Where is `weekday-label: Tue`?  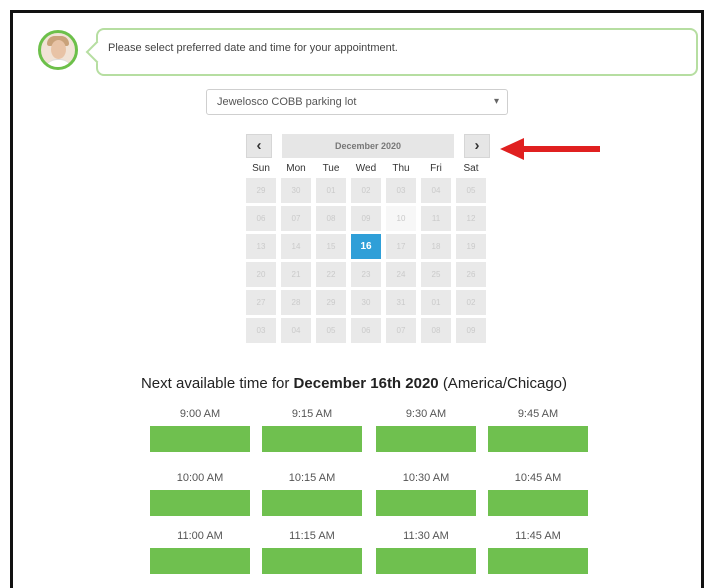
weekday-label: Tue is located at coordinates (331, 168).